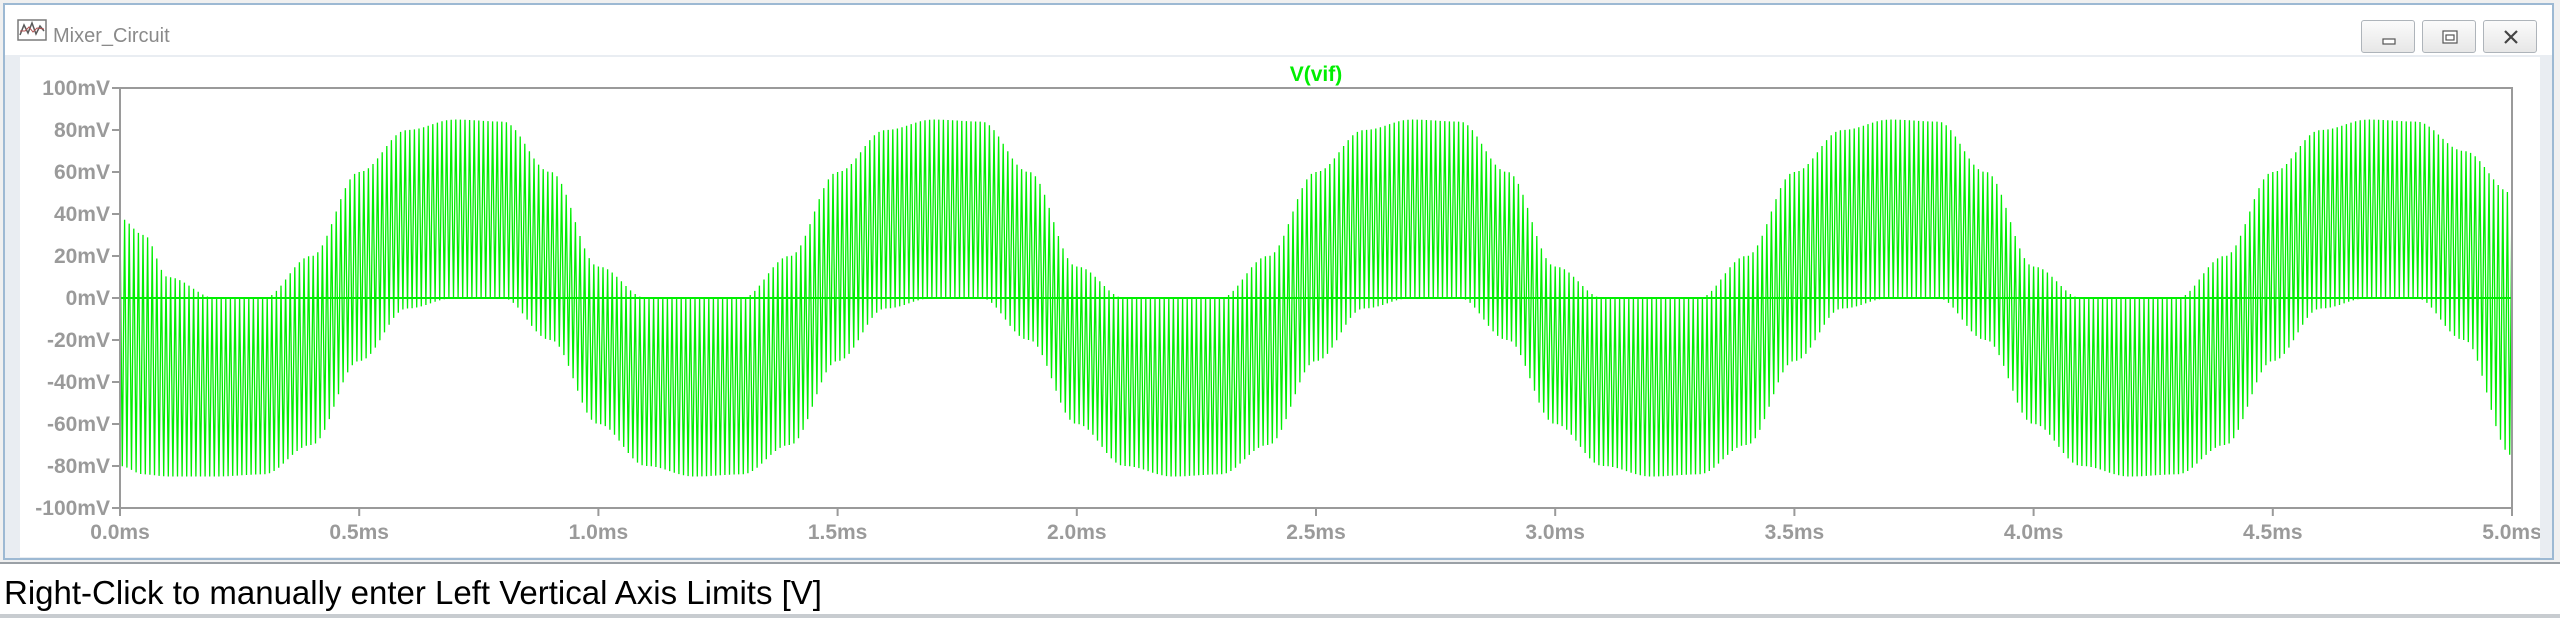 This screenshot has height=618, width=2560. What do you see at coordinates (2511, 532) in the screenshot?
I see `x-tick-label: 5.0ms` at bounding box center [2511, 532].